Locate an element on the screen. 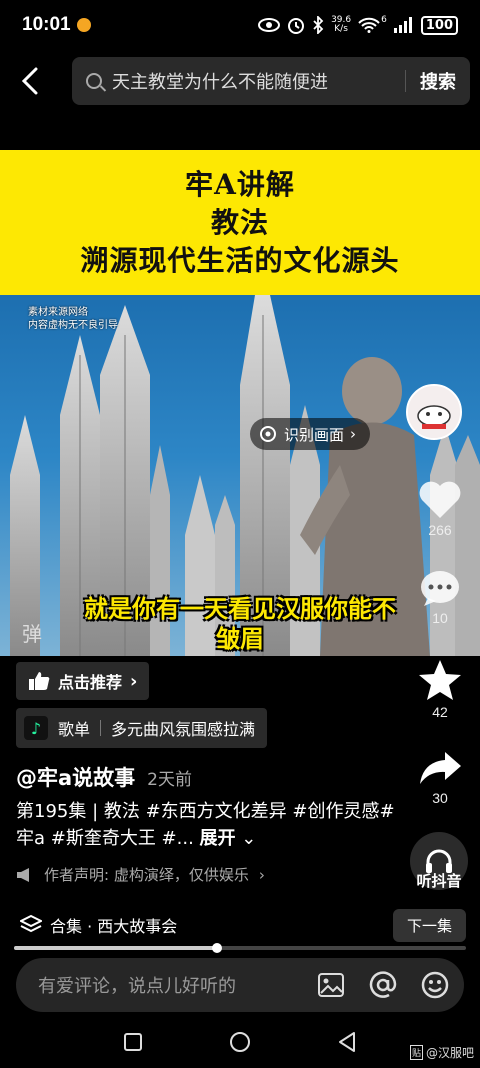 Image resolution: width=480 pixels, height=1068 pixels. speed-unit: K/s is located at coordinates (341, 29).